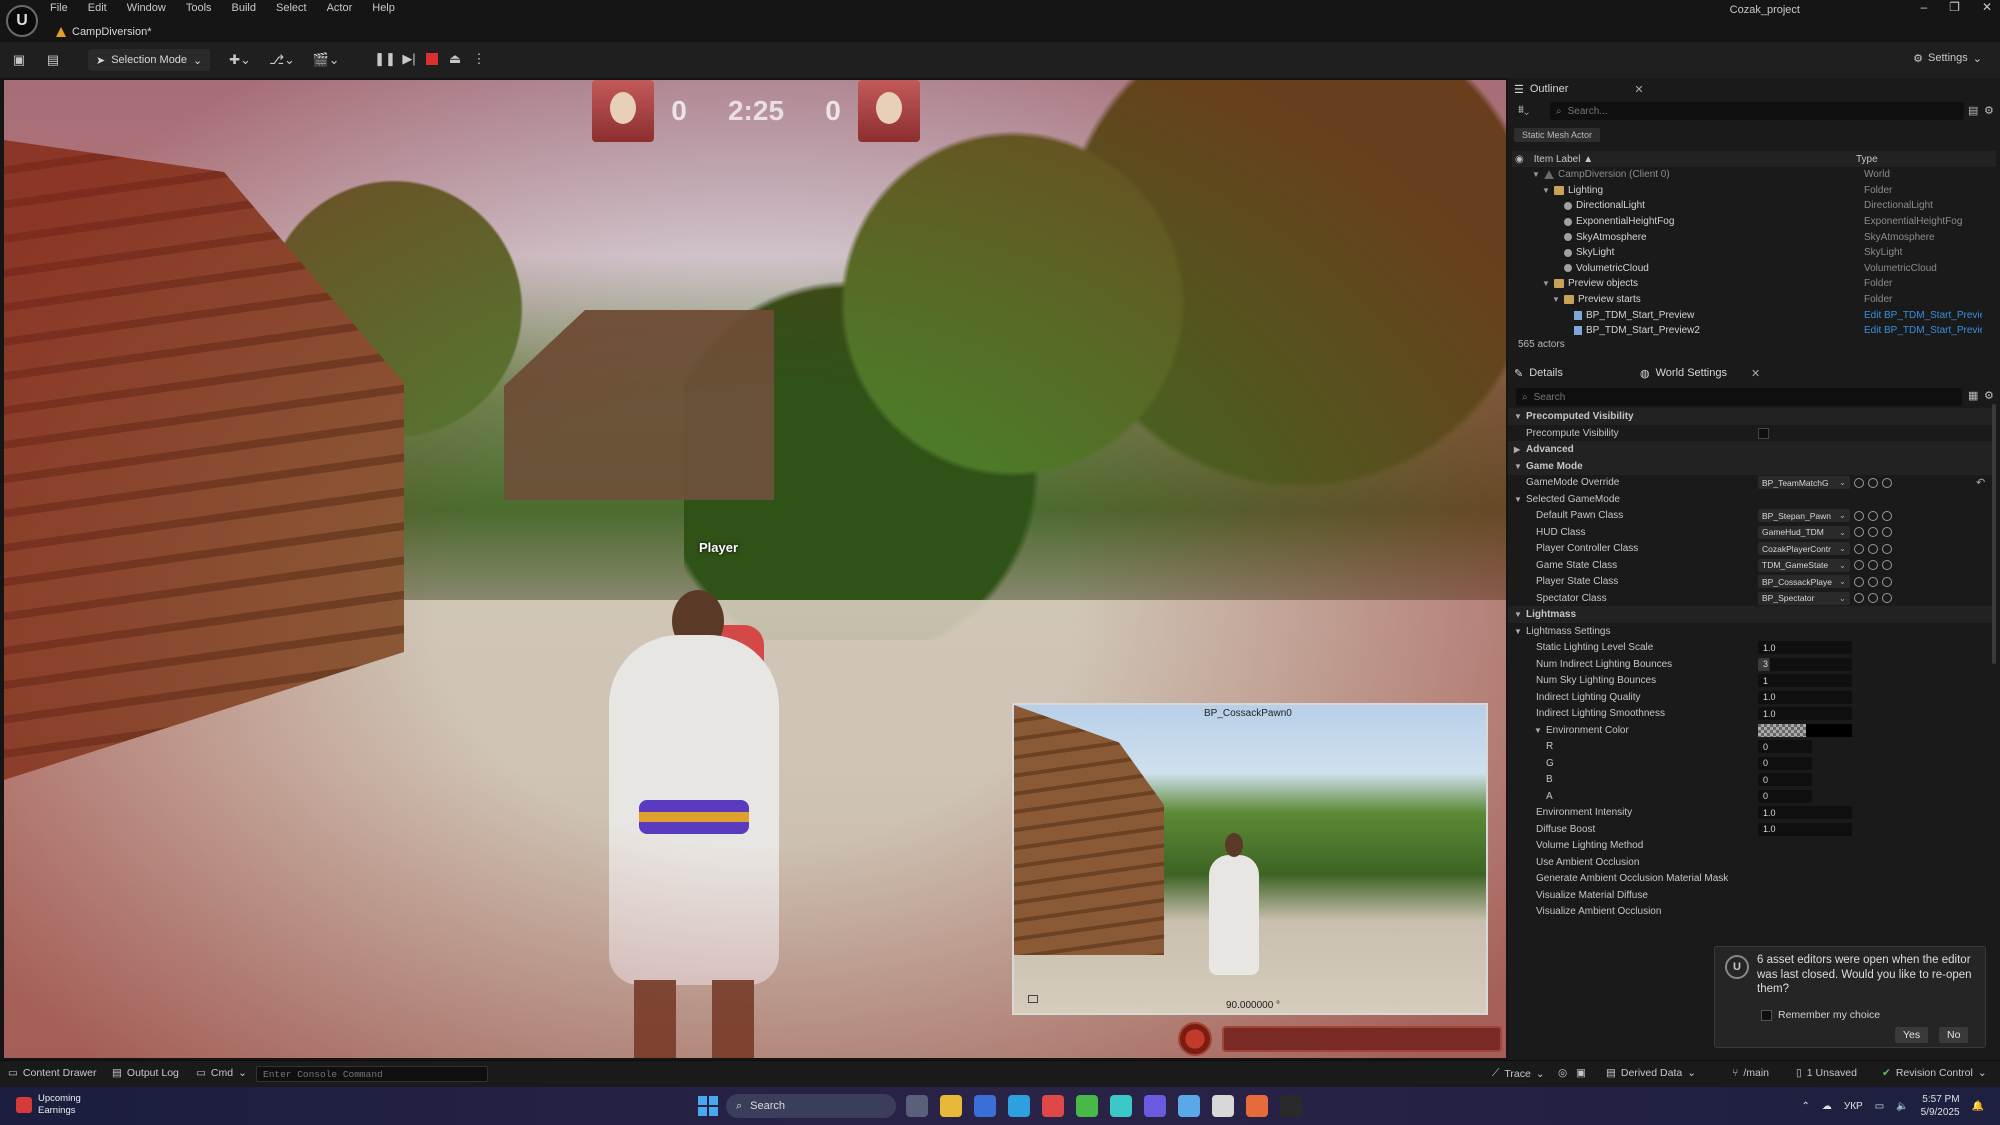 This screenshot has height=1125, width=2000. What do you see at coordinates (455, 59) in the screenshot?
I see `eject-icon: ⏏` at bounding box center [455, 59].